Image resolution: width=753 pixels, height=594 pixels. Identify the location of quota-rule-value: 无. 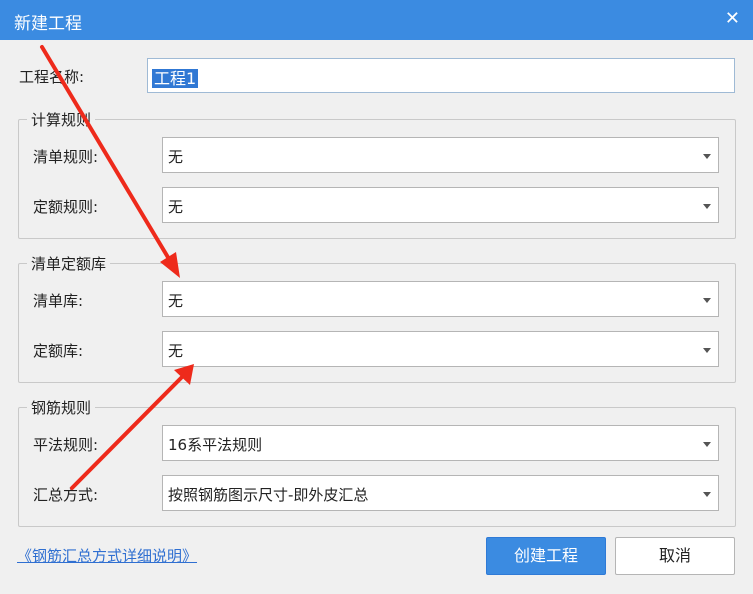
(176, 207).